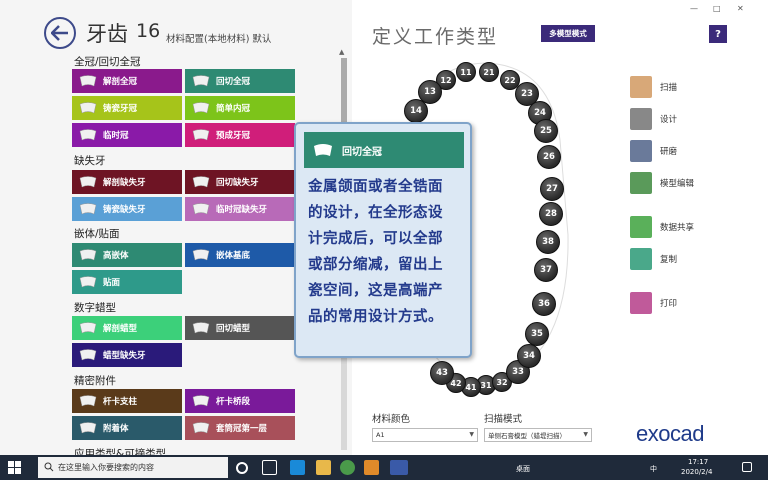 The height and width of the screenshot is (480, 768). I want to click on app-icon, so click(371, 467).